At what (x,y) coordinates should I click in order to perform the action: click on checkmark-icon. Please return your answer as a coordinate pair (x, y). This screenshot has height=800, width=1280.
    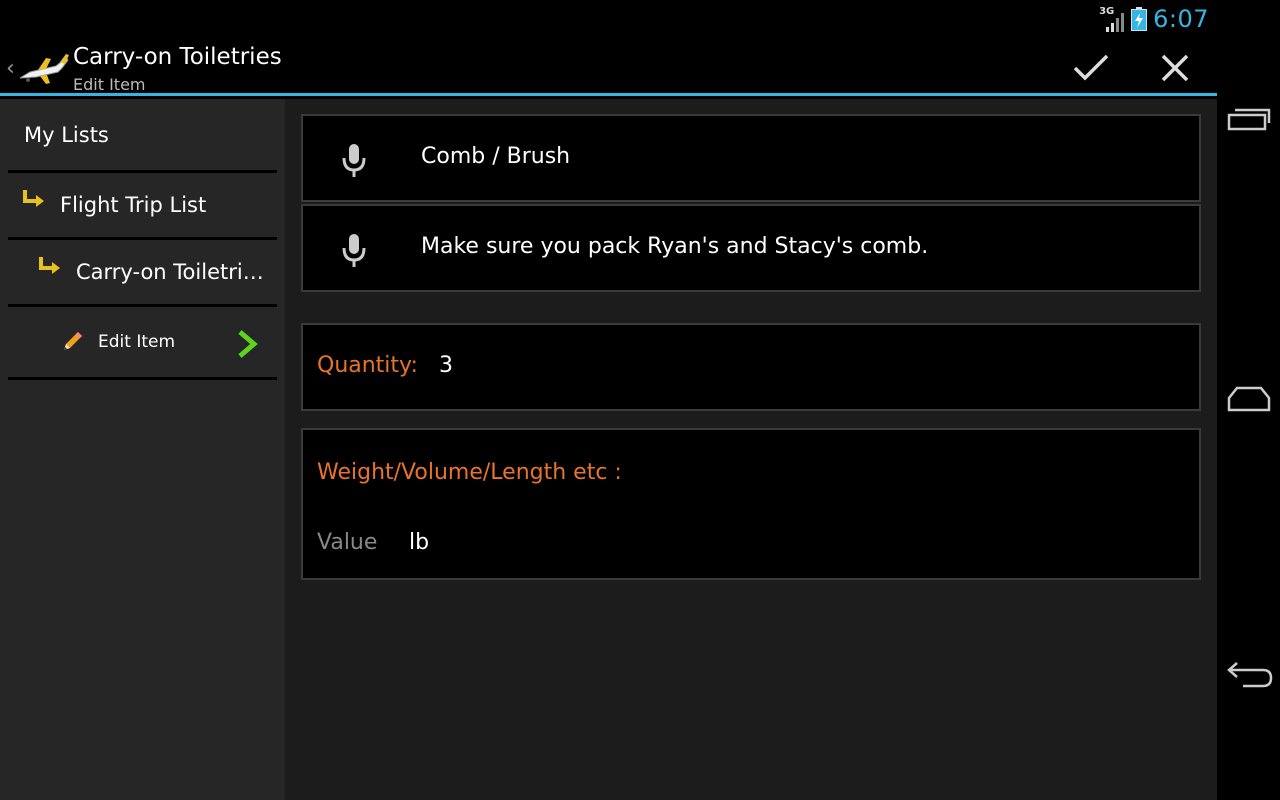
    Looking at the image, I should click on (1091, 67).